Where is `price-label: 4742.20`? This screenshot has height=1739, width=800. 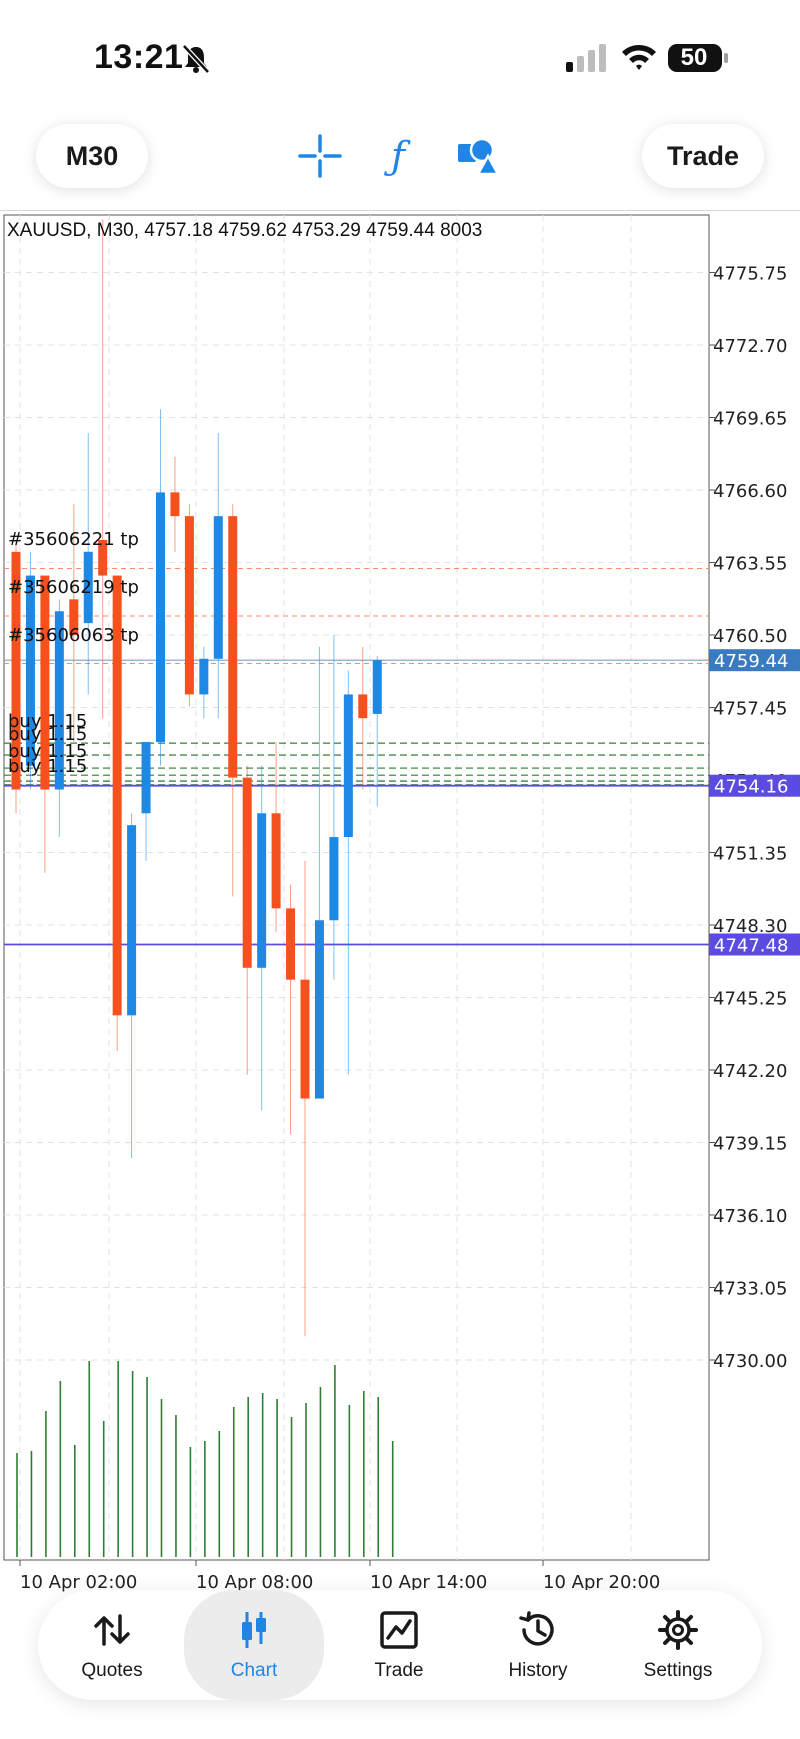
price-label: 4742.20 is located at coordinates (750, 1071).